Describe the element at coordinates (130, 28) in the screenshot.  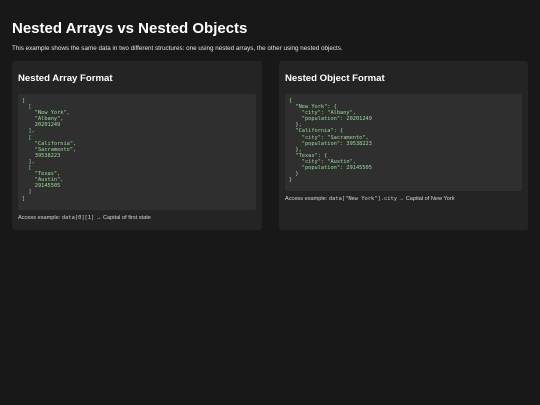
I see `page-title: Nested Arrays vs Nested Objects` at that location.